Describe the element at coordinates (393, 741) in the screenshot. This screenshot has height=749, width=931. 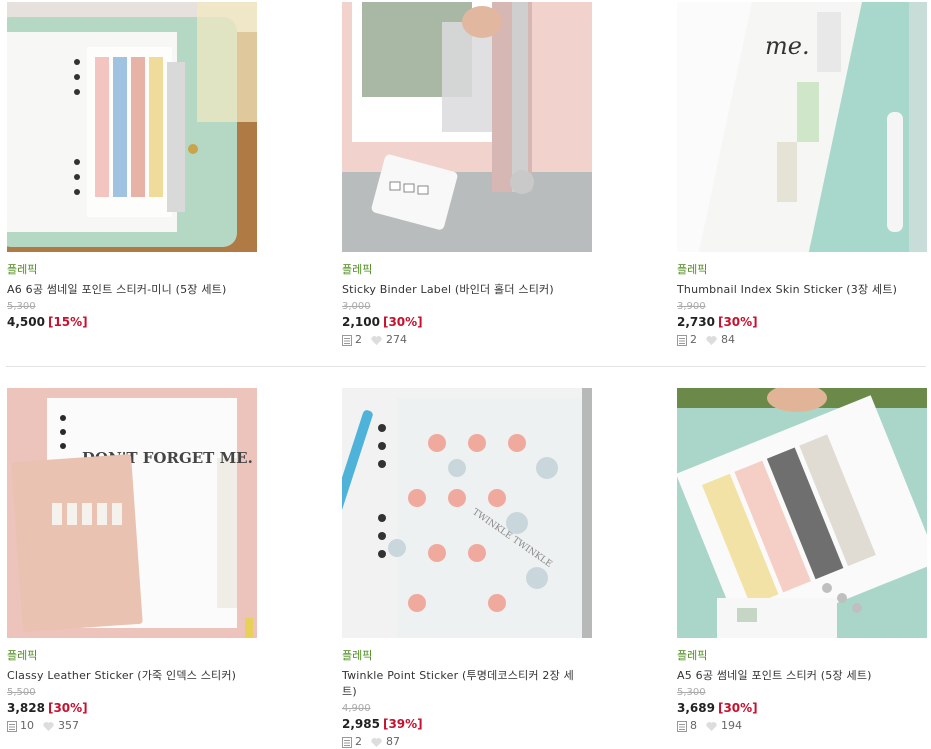
I see `like-count: 87` at that location.